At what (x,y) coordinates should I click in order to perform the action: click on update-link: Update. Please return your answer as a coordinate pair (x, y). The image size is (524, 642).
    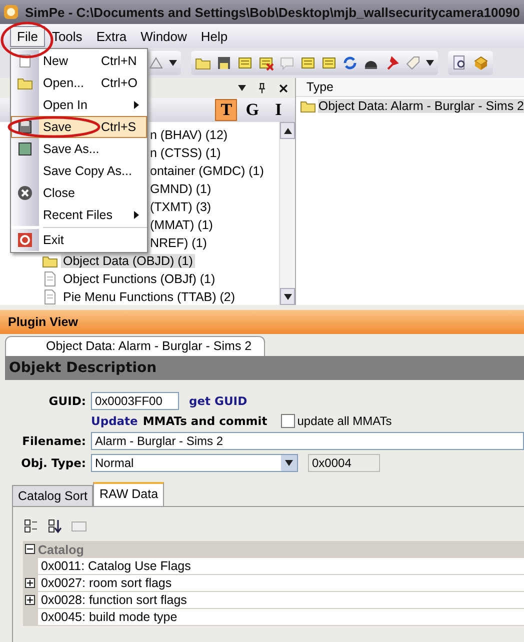
    Looking at the image, I should click on (114, 421).